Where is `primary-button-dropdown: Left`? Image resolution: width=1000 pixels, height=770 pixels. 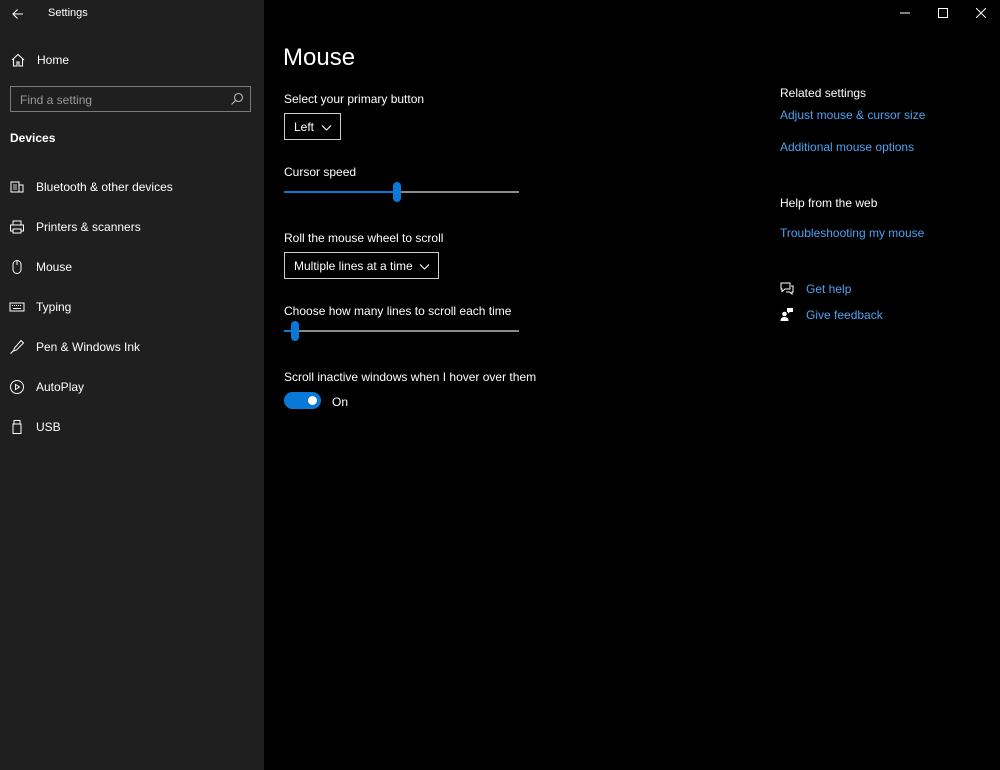 primary-button-dropdown: Left is located at coordinates (312, 126).